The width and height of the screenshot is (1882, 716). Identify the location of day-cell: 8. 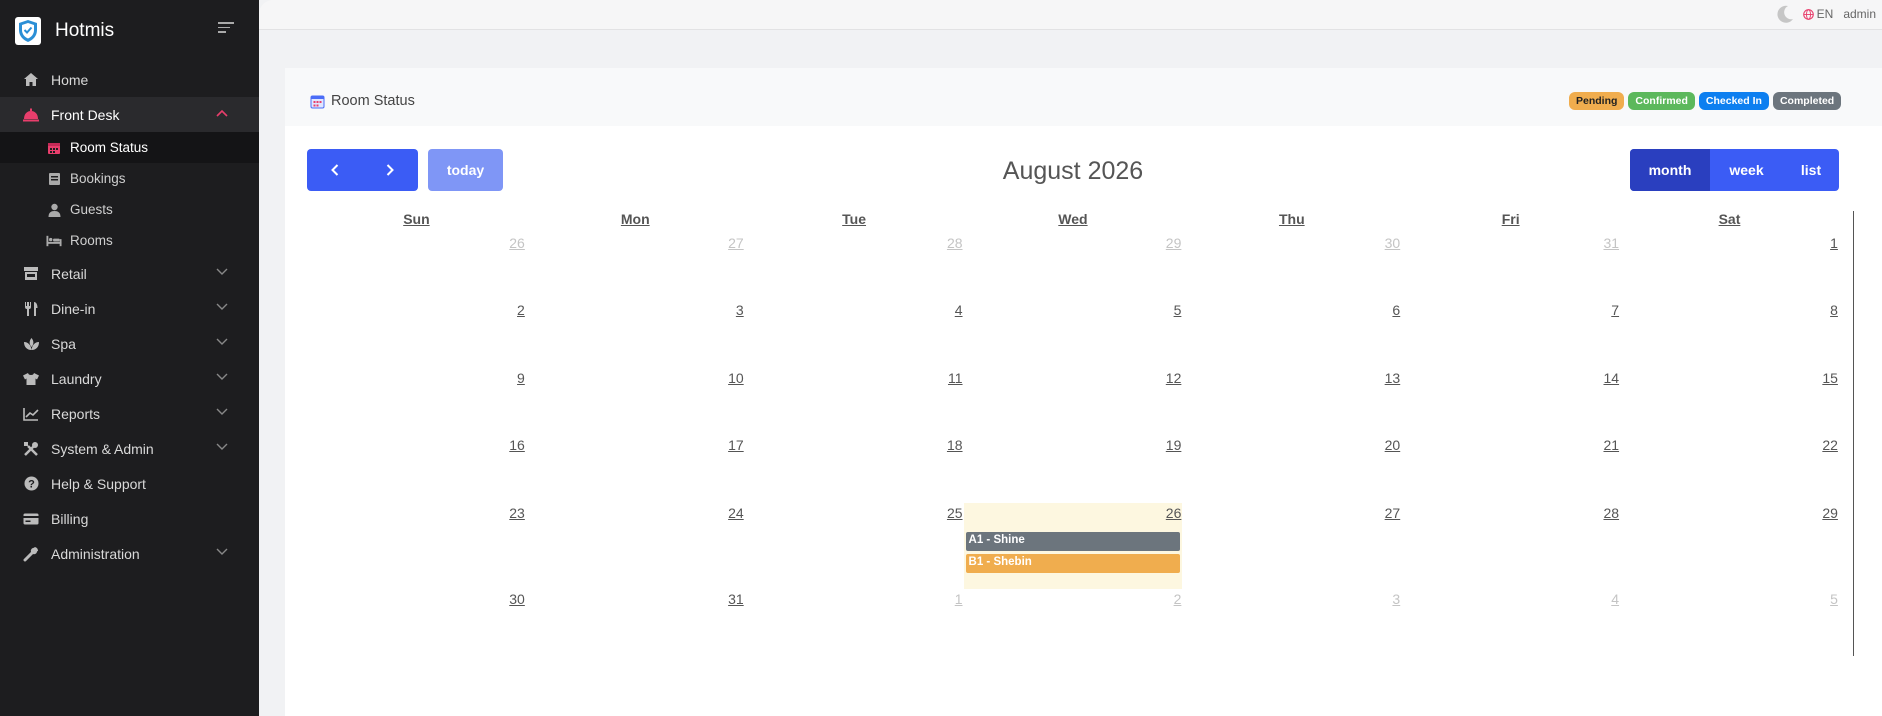
(1729, 334).